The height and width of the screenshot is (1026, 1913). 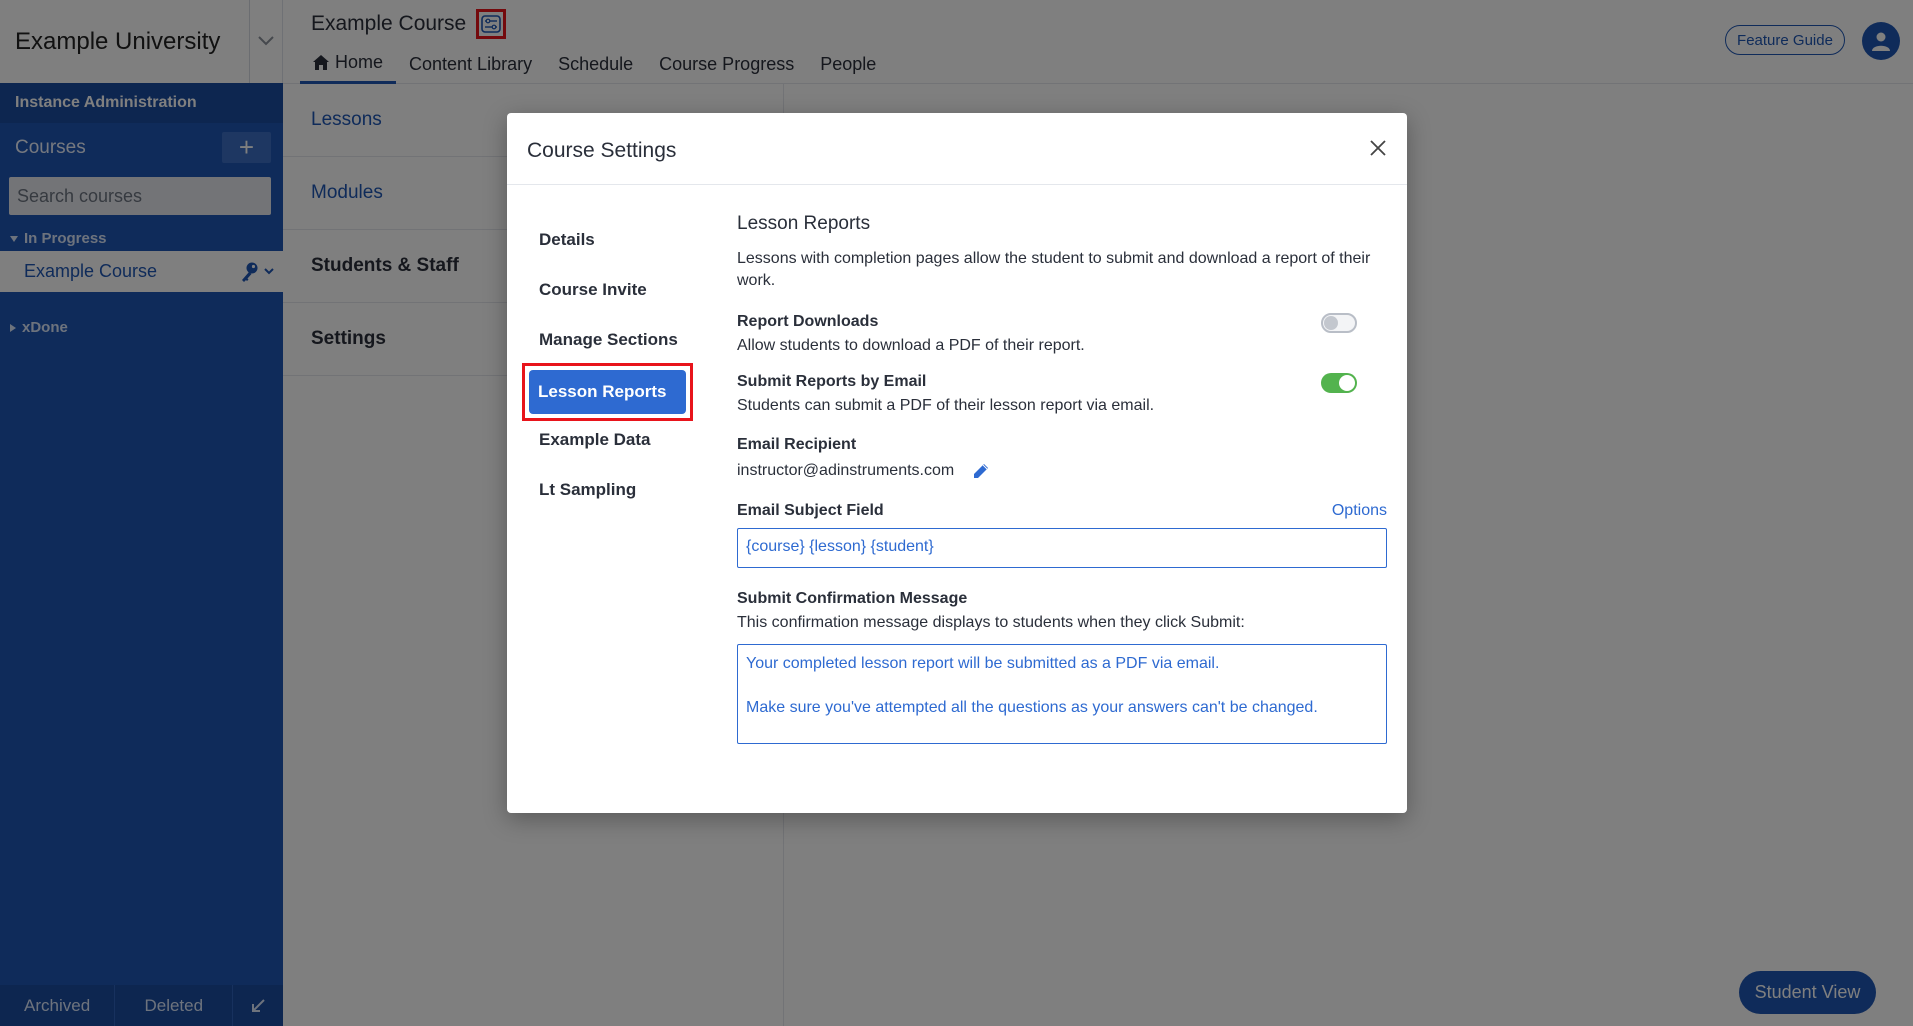 What do you see at coordinates (832, 381) in the screenshot?
I see `setting-label: Submit Reports by Email` at bounding box center [832, 381].